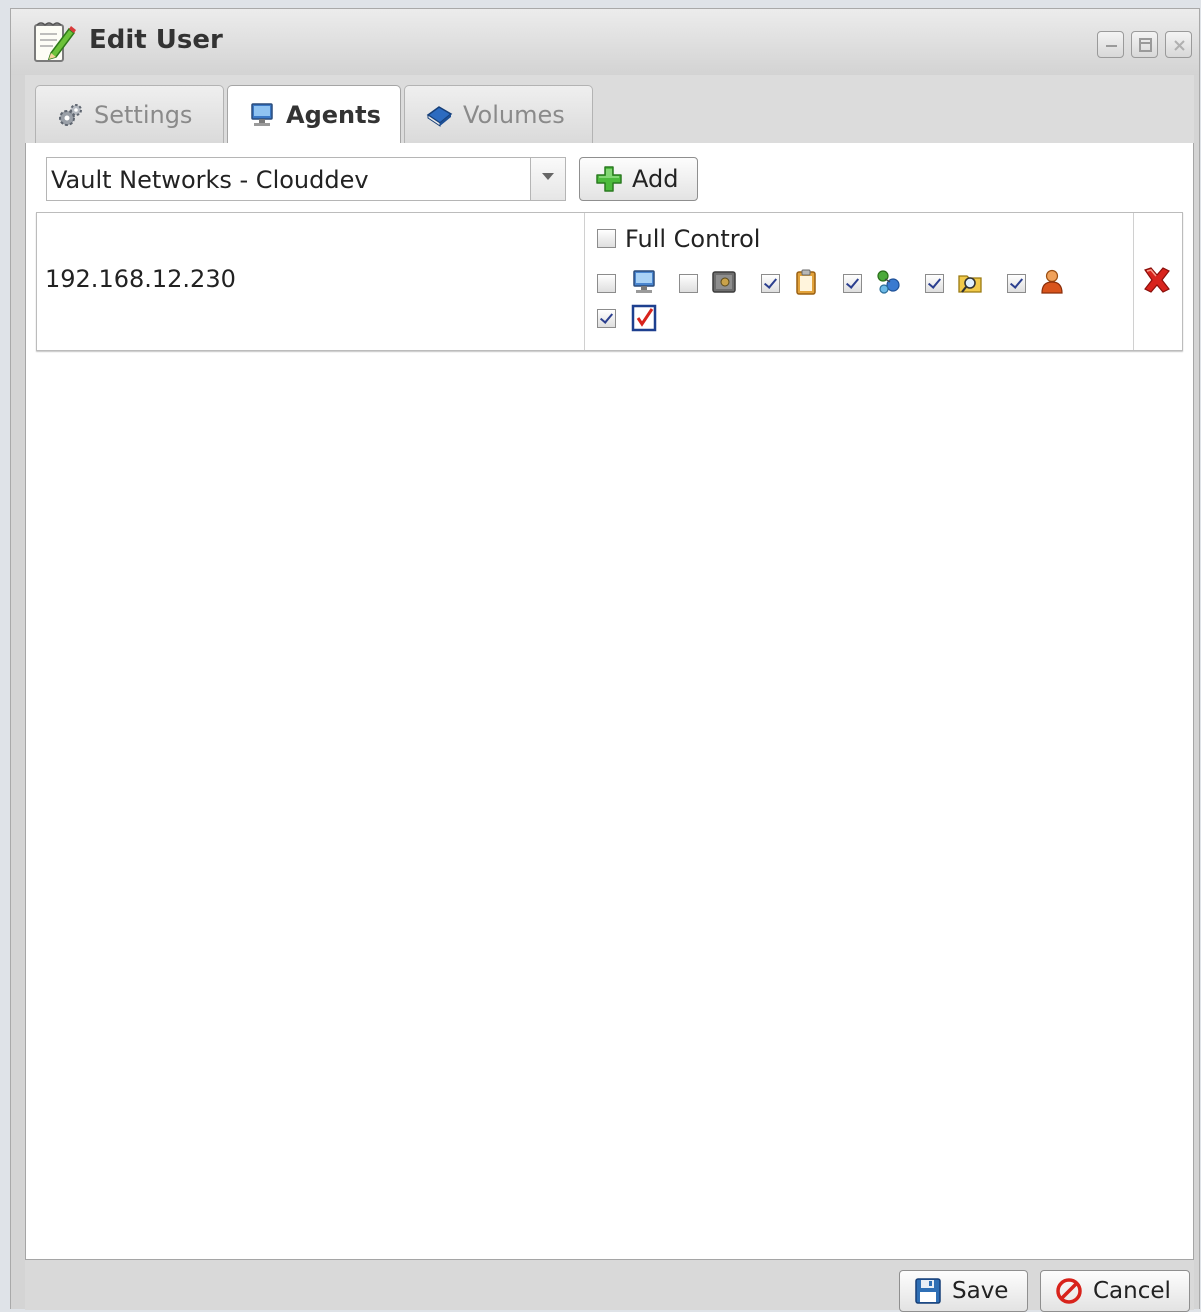 The image size is (1201, 1312). Describe the element at coordinates (605, 42) in the screenshot. I see `title-bar: Edit User` at that location.